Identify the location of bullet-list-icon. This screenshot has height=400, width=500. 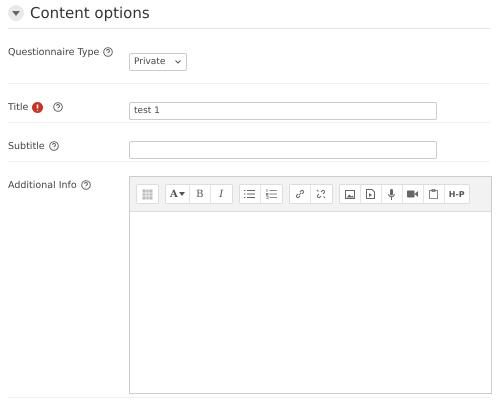
(250, 194).